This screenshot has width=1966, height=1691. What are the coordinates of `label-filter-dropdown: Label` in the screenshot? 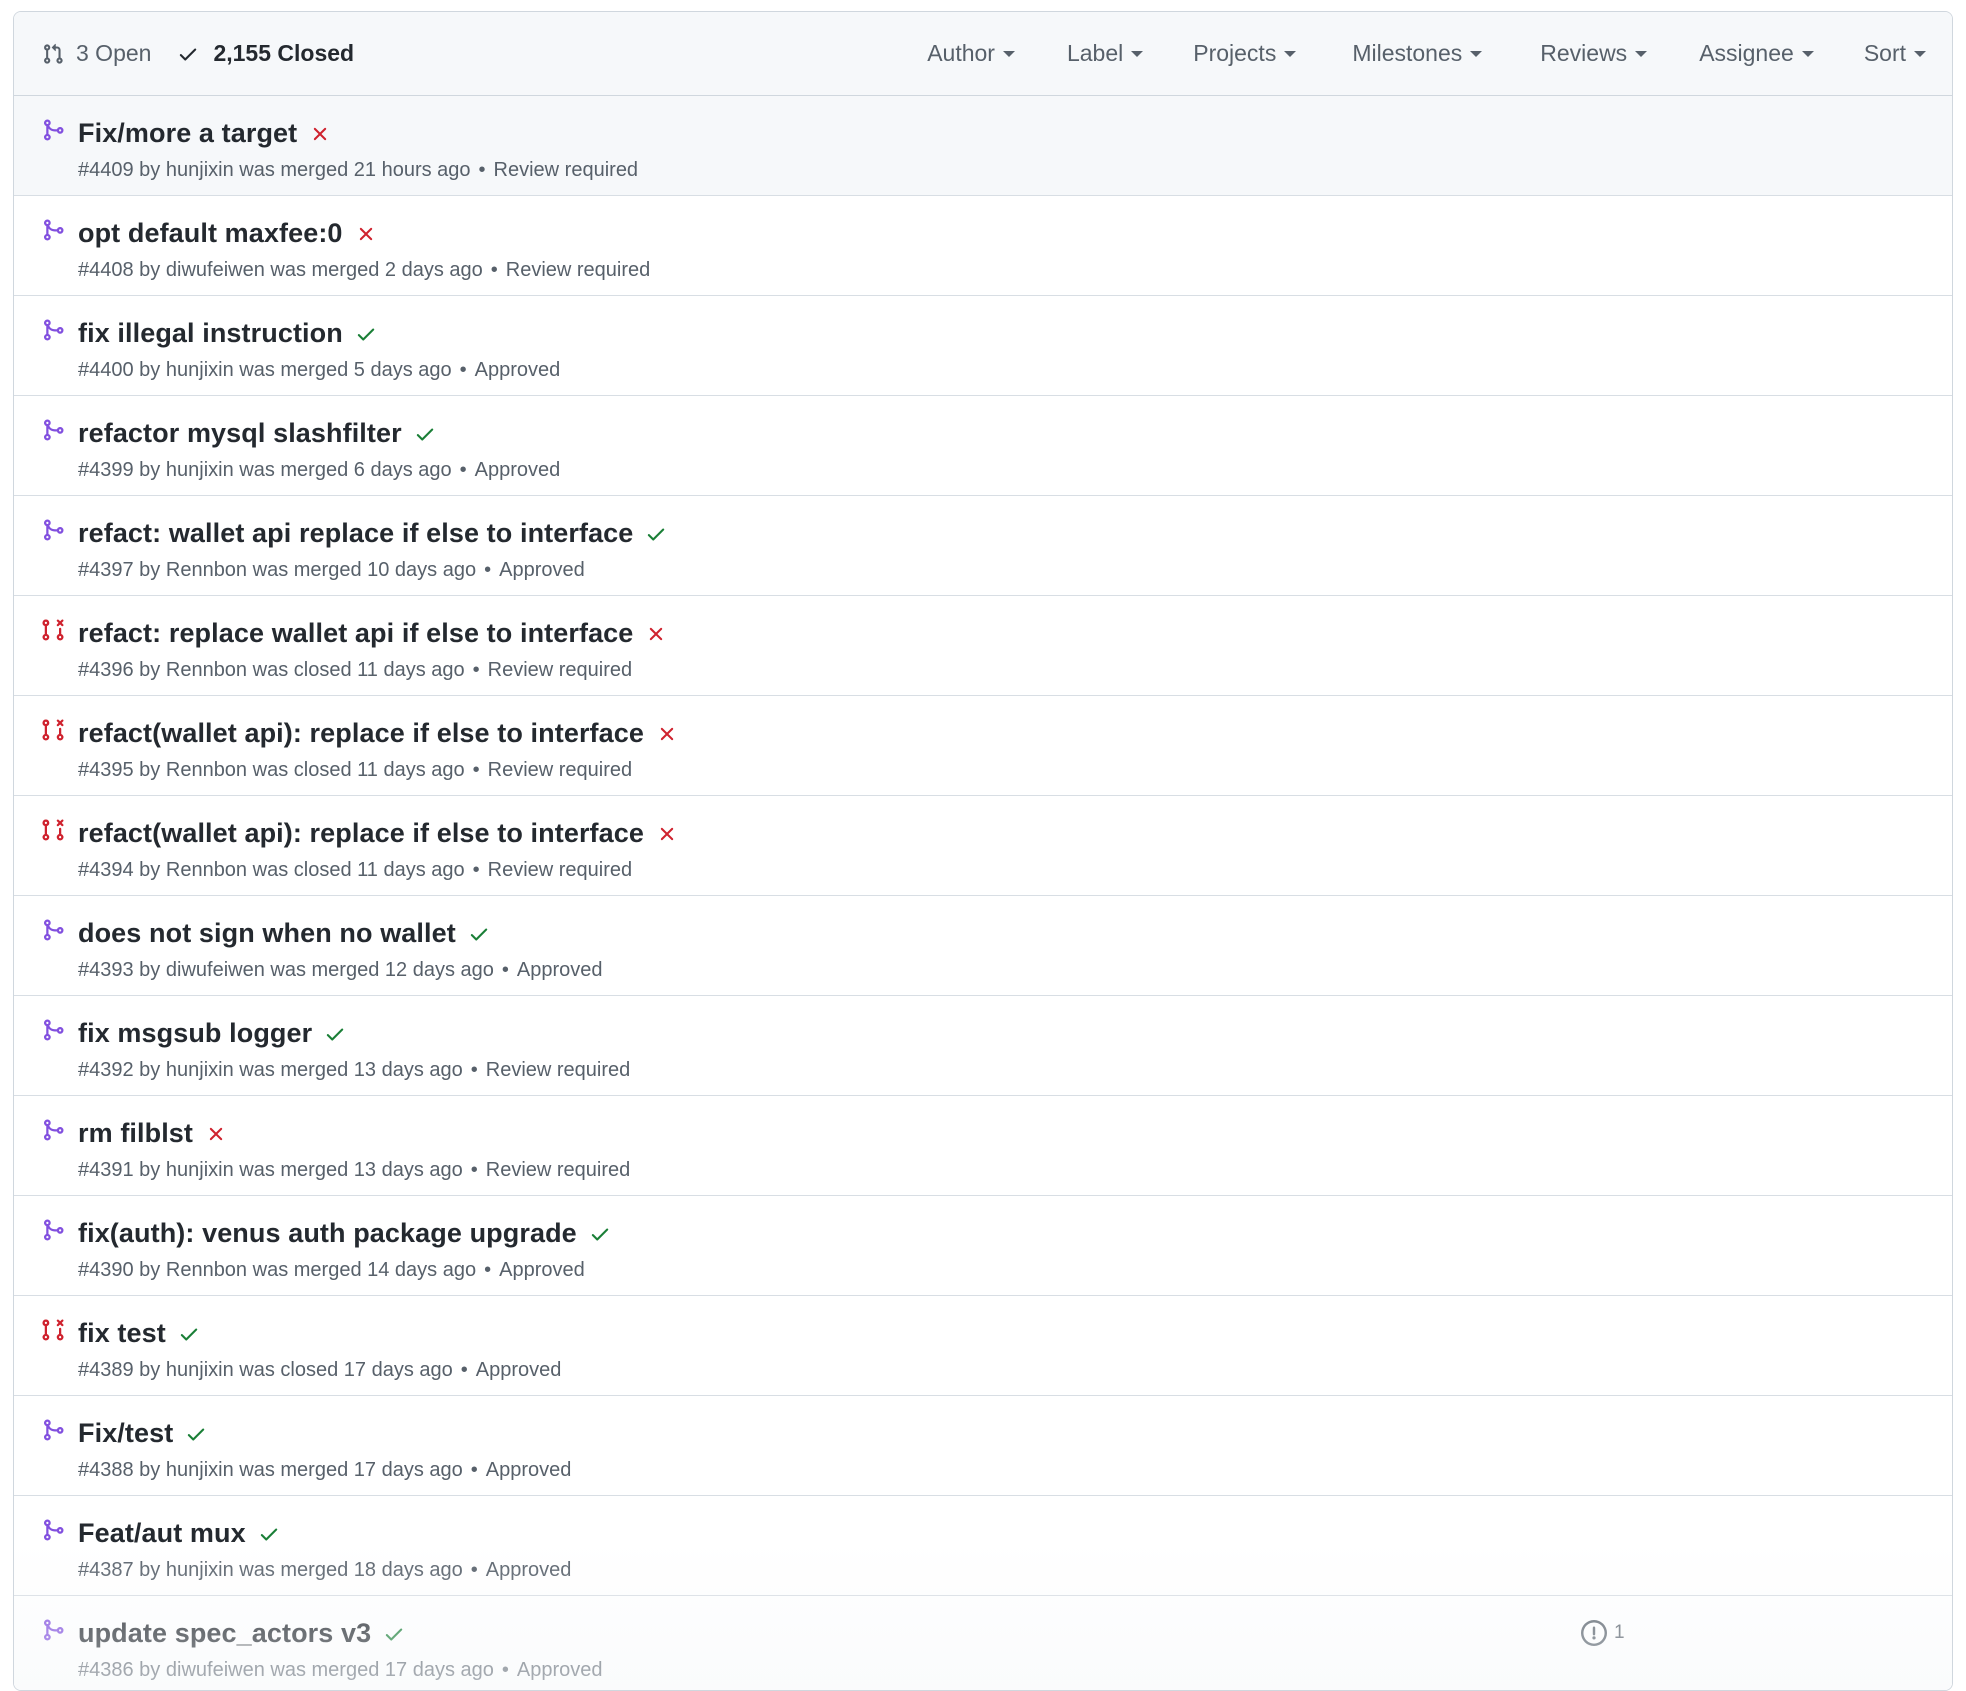 It's located at (1105, 53).